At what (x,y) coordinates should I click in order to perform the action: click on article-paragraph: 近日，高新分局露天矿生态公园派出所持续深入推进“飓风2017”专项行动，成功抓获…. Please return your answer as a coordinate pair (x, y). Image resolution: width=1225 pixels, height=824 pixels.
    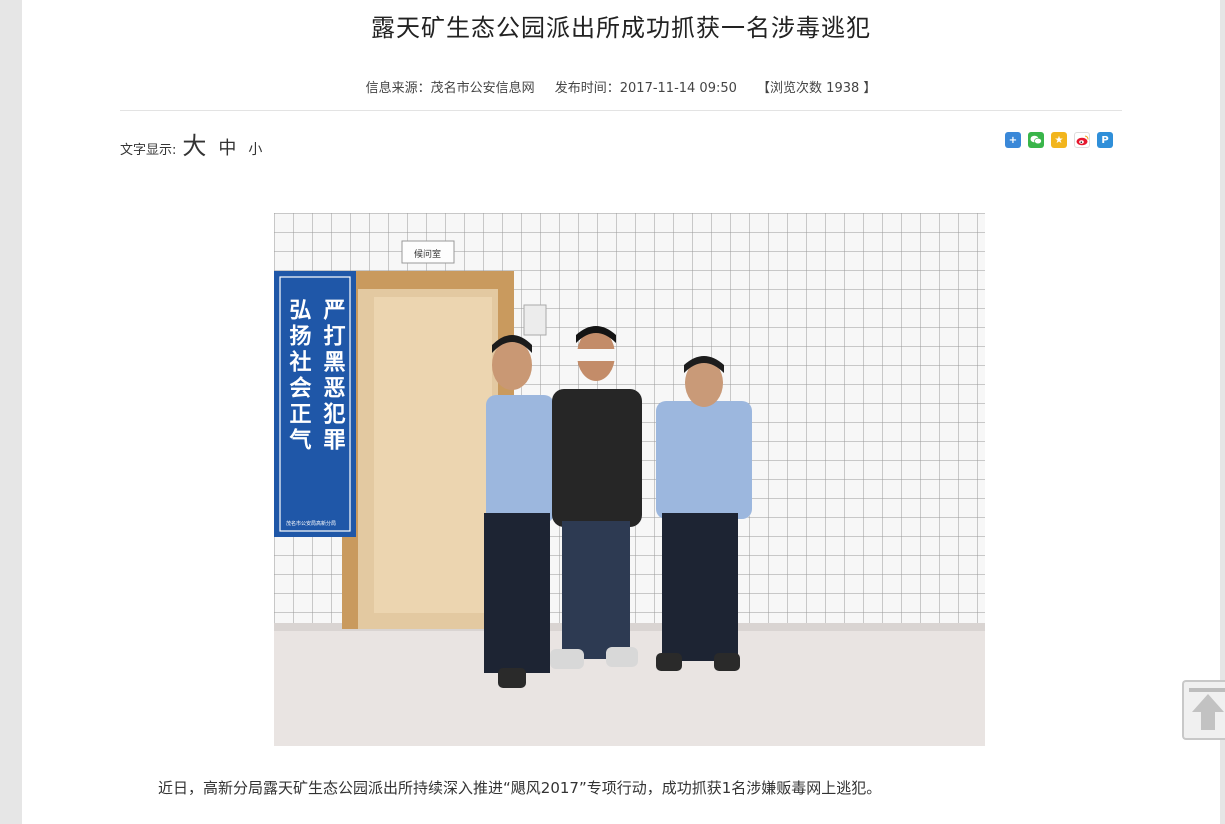
    Looking at the image, I should click on (520, 788).